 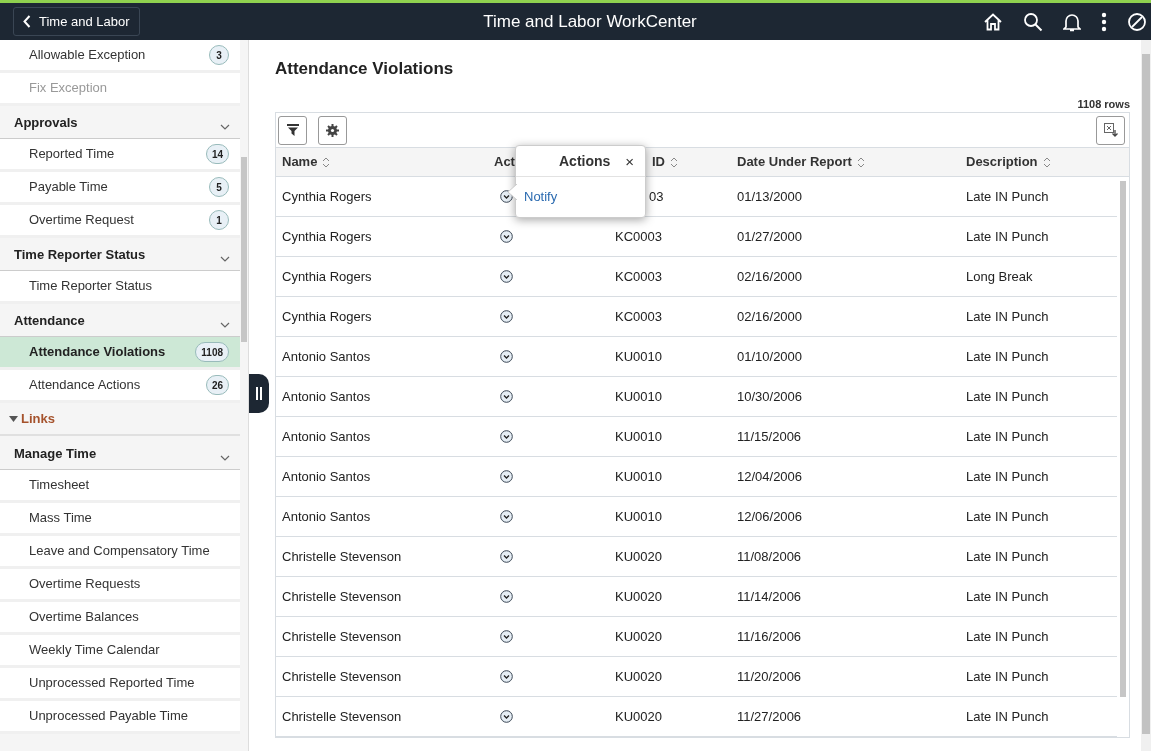 I want to click on collapse-handle, so click(x=259, y=393).